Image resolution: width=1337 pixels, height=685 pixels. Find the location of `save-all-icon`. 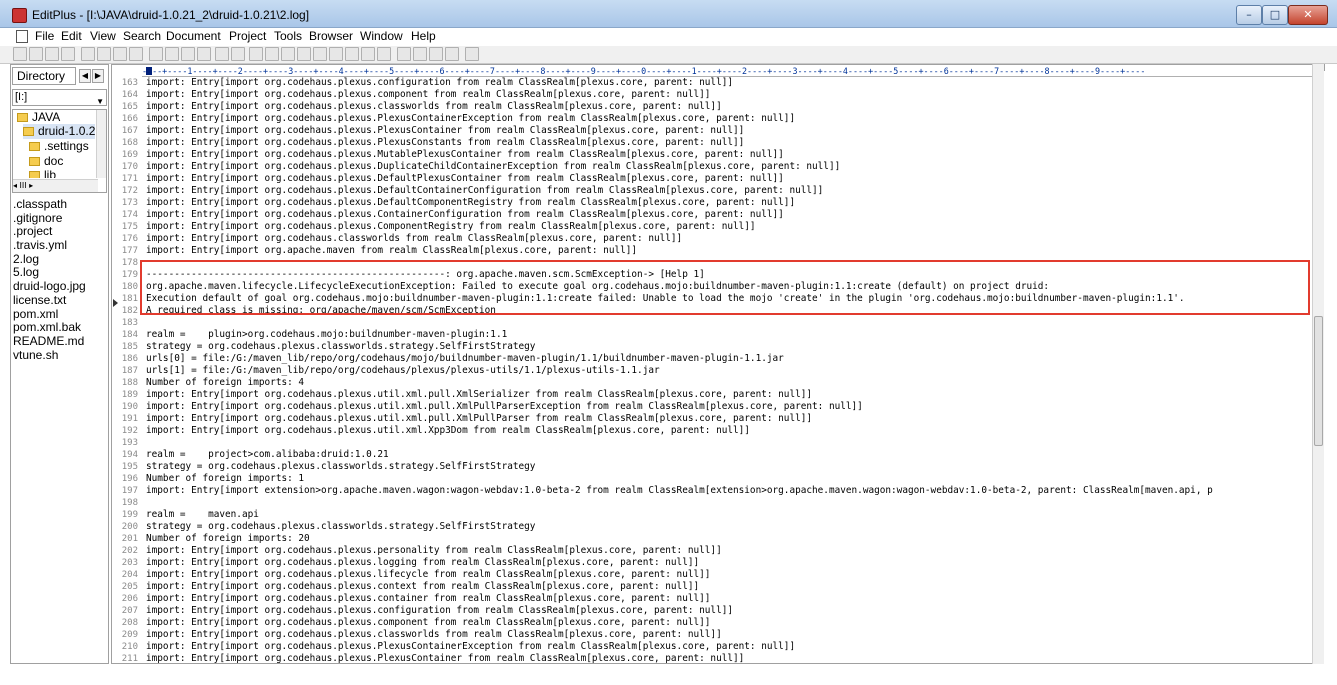

save-all-icon is located at coordinates (68, 54).